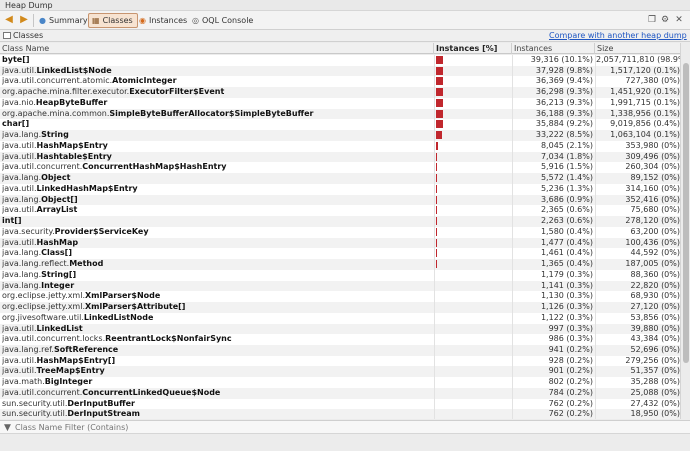 This screenshot has height=451, width=690. I want to click on tab-oql-console: ◎ OQL Console, so click(223, 20).